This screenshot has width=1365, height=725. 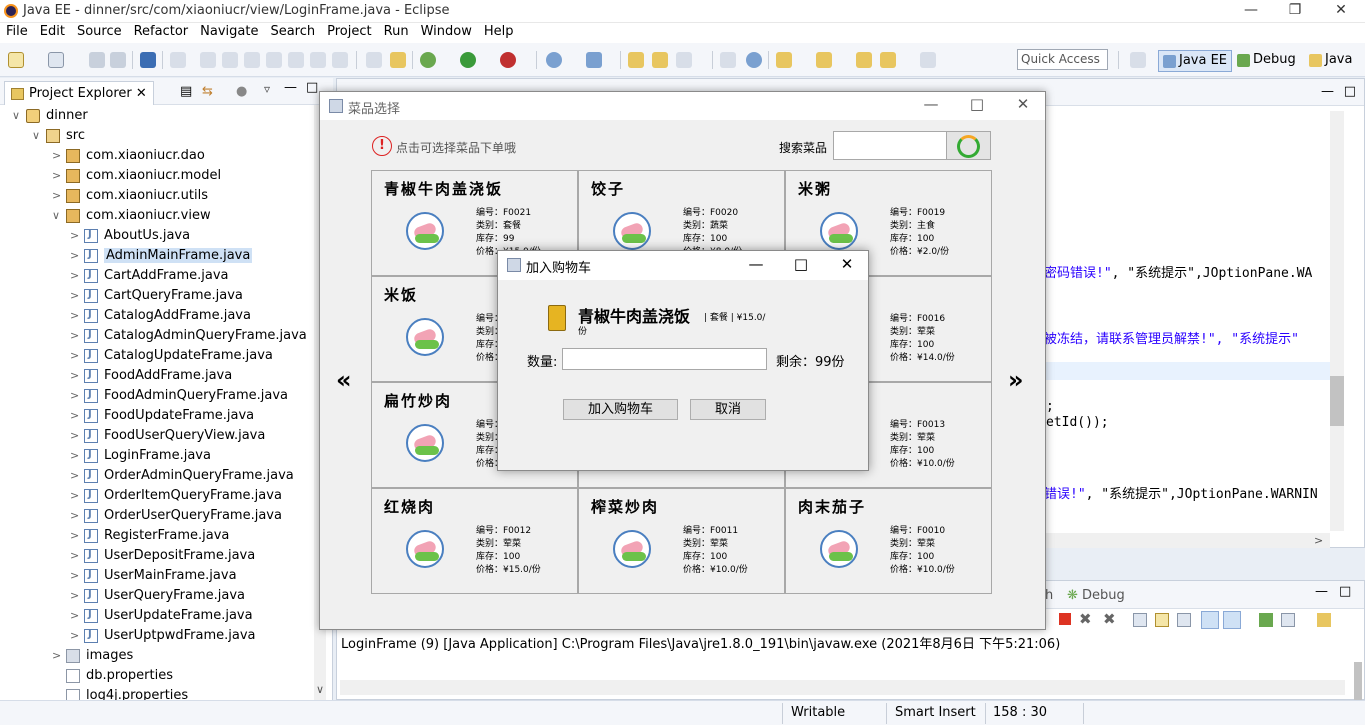 I want to click on food-close-icon: ✕, so click(x=1023, y=104).